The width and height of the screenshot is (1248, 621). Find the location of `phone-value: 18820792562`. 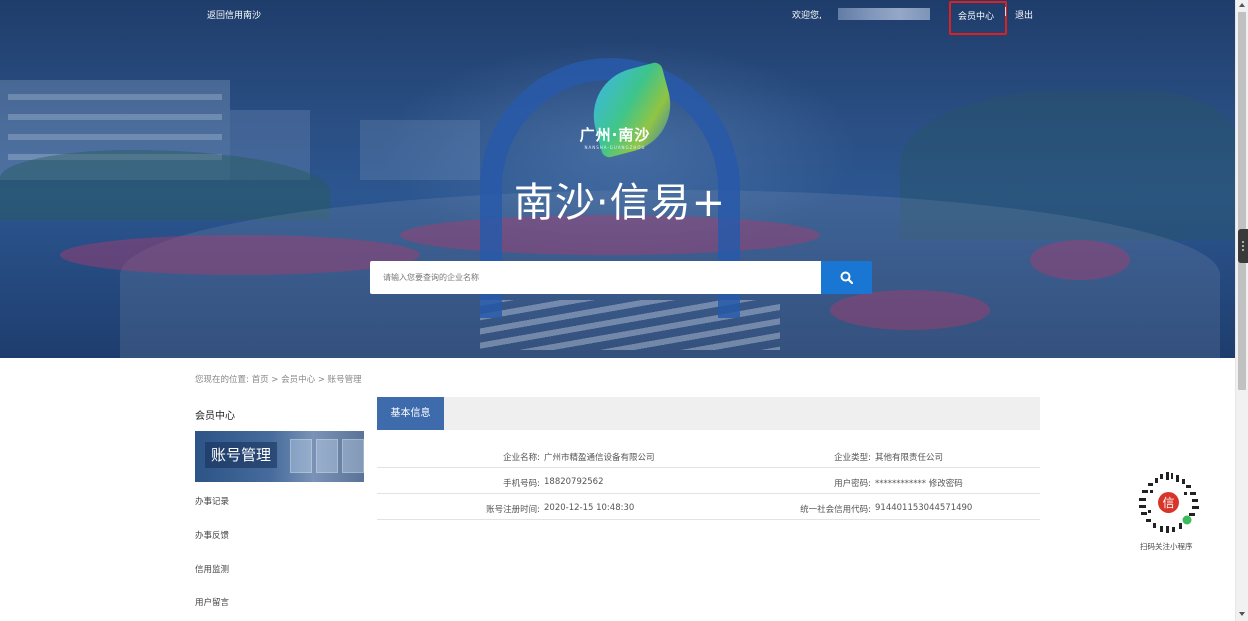

phone-value: 18820792562 is located at coordinates (574, 482).